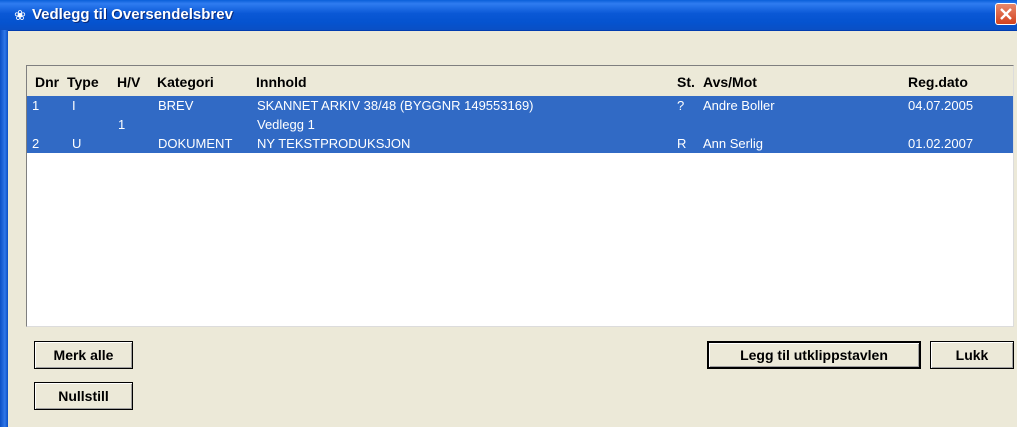 The image size is (1017, 427). I want to click on cell-type: U, so click(77, 143).